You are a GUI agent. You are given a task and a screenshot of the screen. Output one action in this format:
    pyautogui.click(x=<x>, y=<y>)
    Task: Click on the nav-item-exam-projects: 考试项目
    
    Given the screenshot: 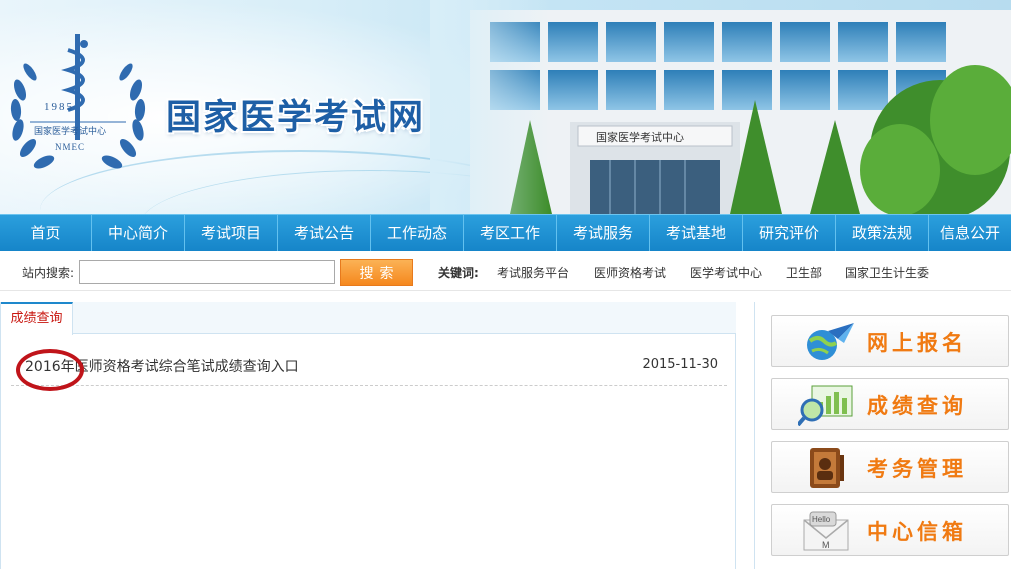 What is the action you would take?
    pyautogui.click(x=231, y=233)
    